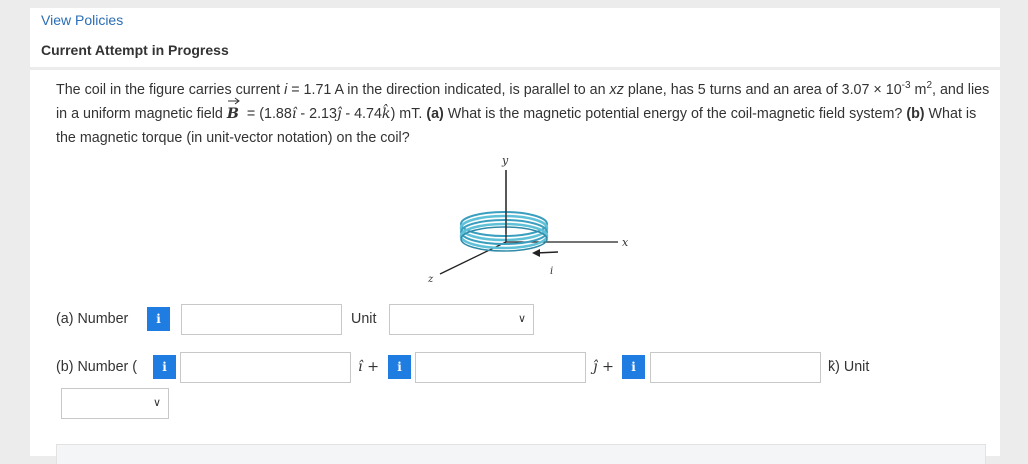  What do you see at coordinates (399, 367) in the screenshot?
I see `part-b-j-info-button: i` at bounding box center [399, 367].